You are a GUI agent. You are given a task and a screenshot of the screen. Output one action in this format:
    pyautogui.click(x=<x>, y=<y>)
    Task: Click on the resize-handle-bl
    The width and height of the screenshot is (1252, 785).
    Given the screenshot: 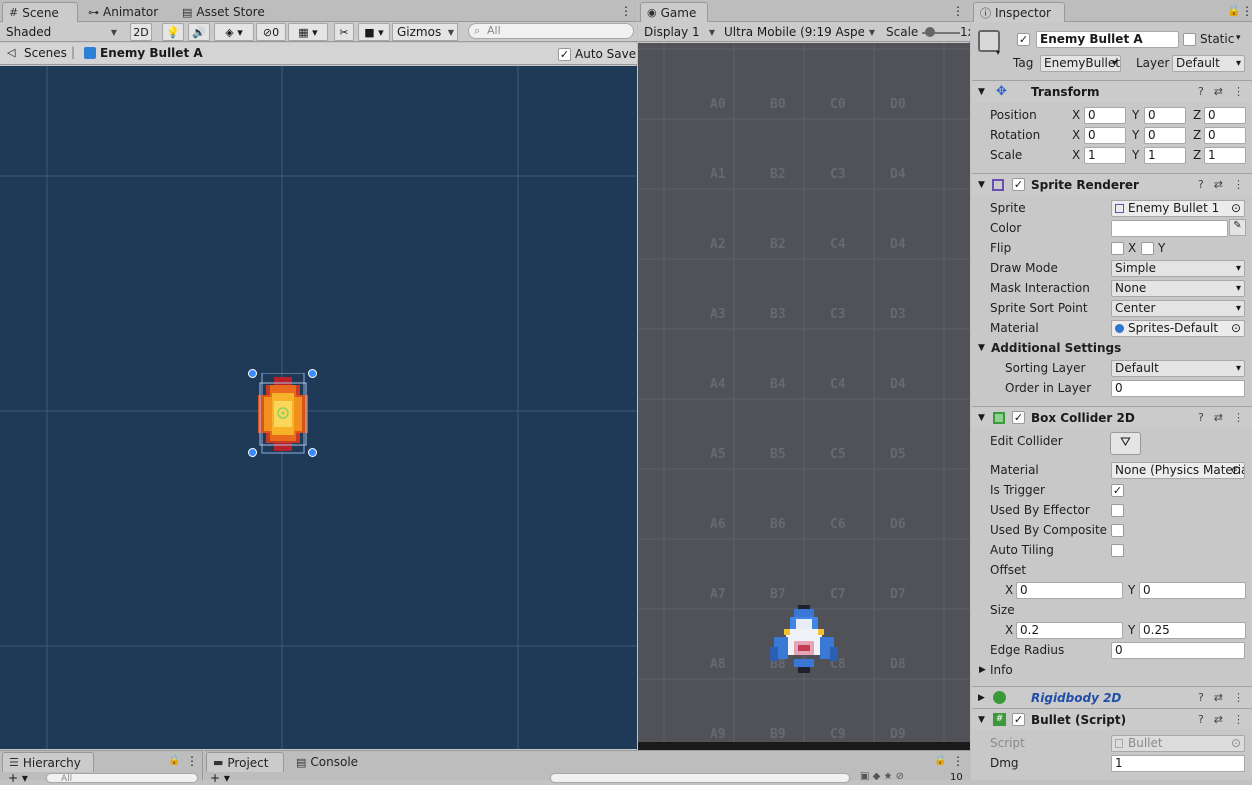 What is the action you would take?
    pyautogui.click(x=252, y=452)
    